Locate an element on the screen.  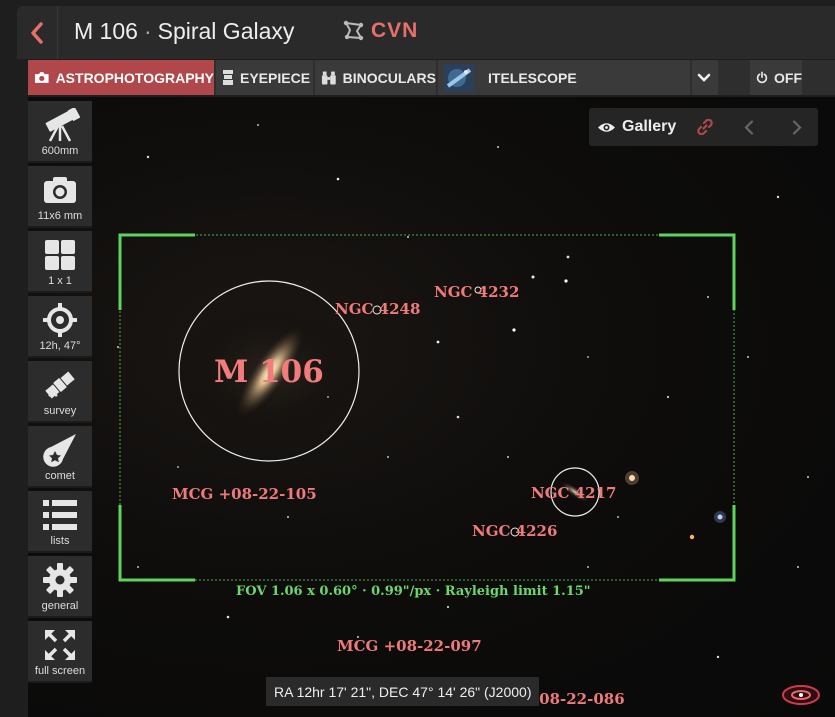
tool-general: general is located at coordinates (60, 587).